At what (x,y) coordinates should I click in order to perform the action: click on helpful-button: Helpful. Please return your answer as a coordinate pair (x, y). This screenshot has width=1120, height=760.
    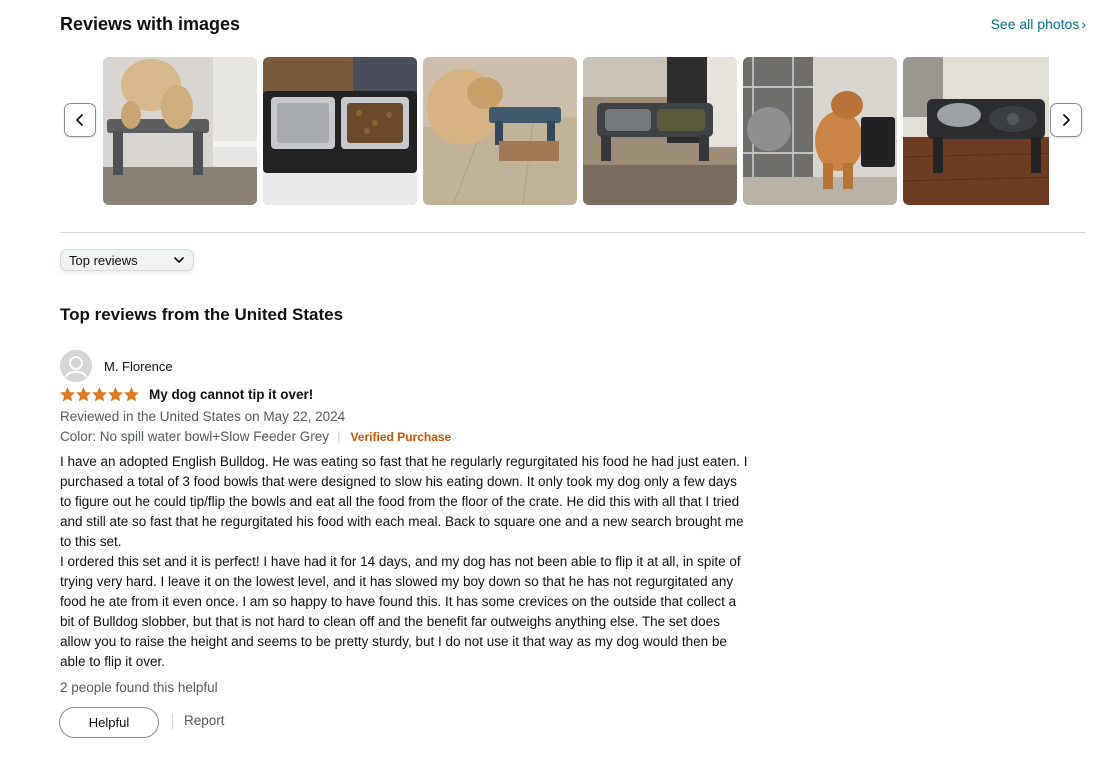
    Looking at the image, I should click on (109, 722).